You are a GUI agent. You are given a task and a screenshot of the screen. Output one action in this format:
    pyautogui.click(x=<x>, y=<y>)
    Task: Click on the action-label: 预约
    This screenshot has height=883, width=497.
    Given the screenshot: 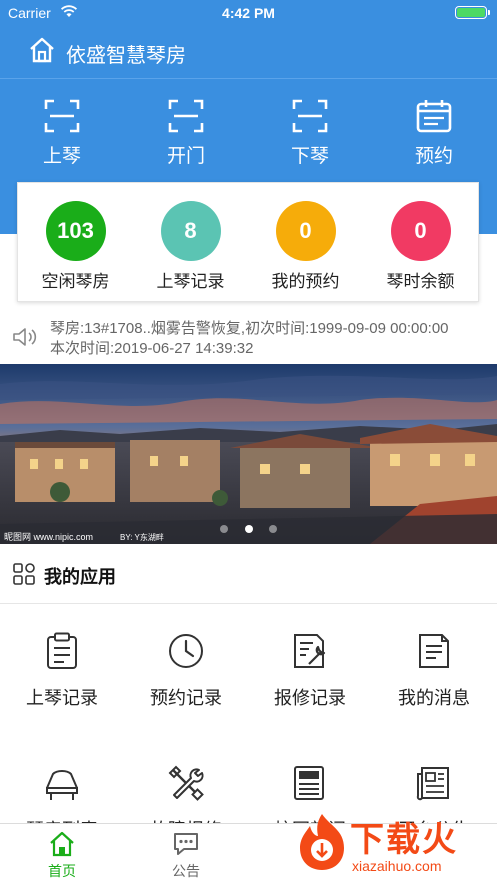 What is the action you would take?
    pyautogui.click(x=433, y=156)
    